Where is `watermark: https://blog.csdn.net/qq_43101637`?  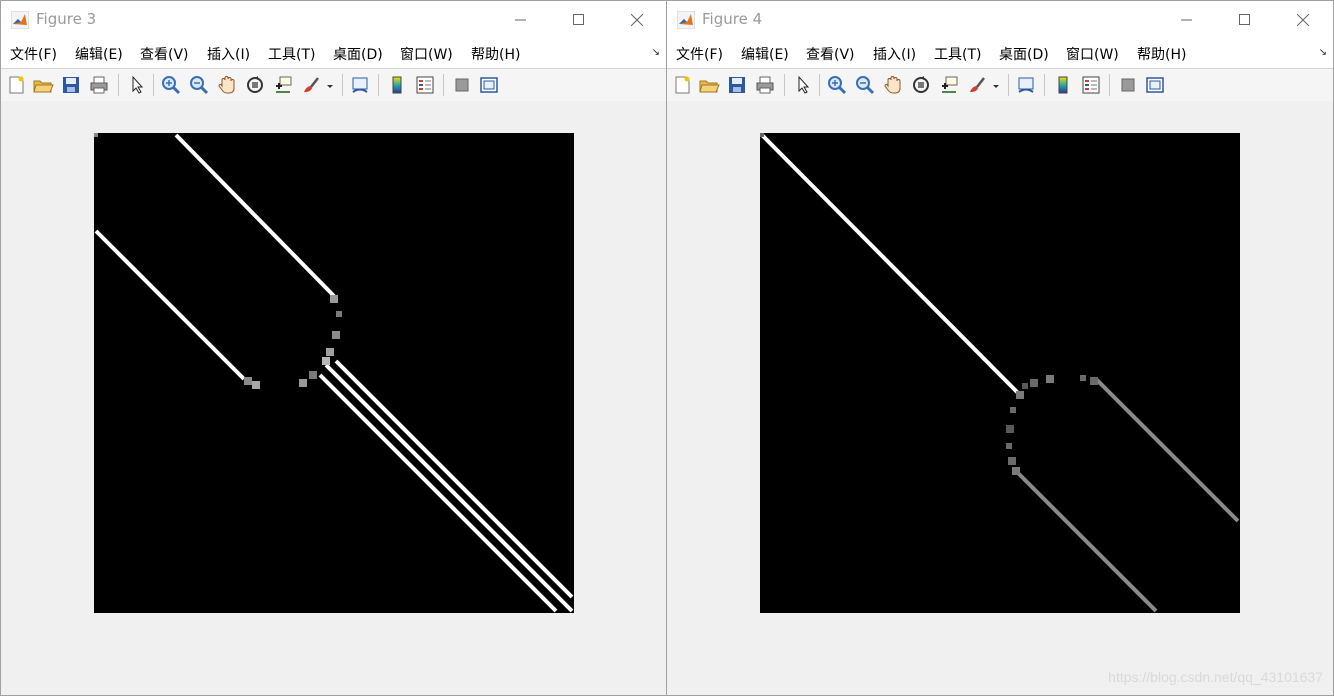 watermark: https://blog.csdn.net/qq_43101637 is located at coordinates (1215, 677).